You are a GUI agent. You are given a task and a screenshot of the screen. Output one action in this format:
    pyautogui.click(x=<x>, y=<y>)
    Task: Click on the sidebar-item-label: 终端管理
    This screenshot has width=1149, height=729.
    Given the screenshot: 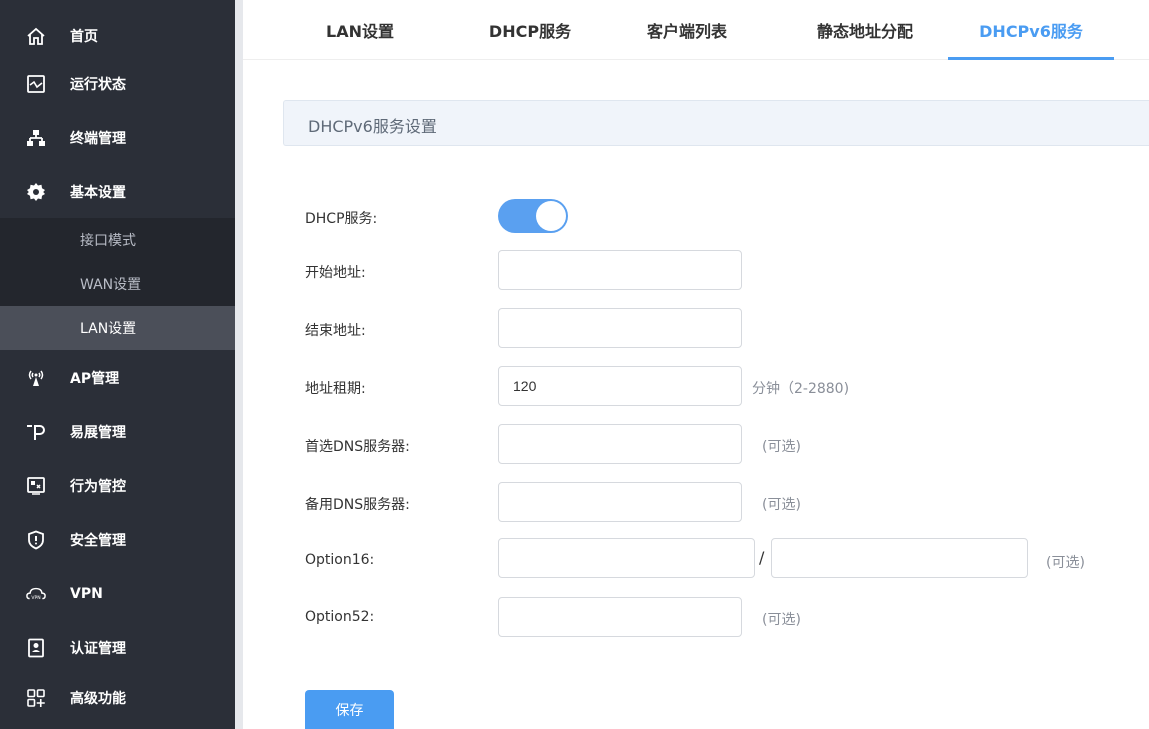 What is the action you would take?
    pyautogui.click(x=98, y=139)
    